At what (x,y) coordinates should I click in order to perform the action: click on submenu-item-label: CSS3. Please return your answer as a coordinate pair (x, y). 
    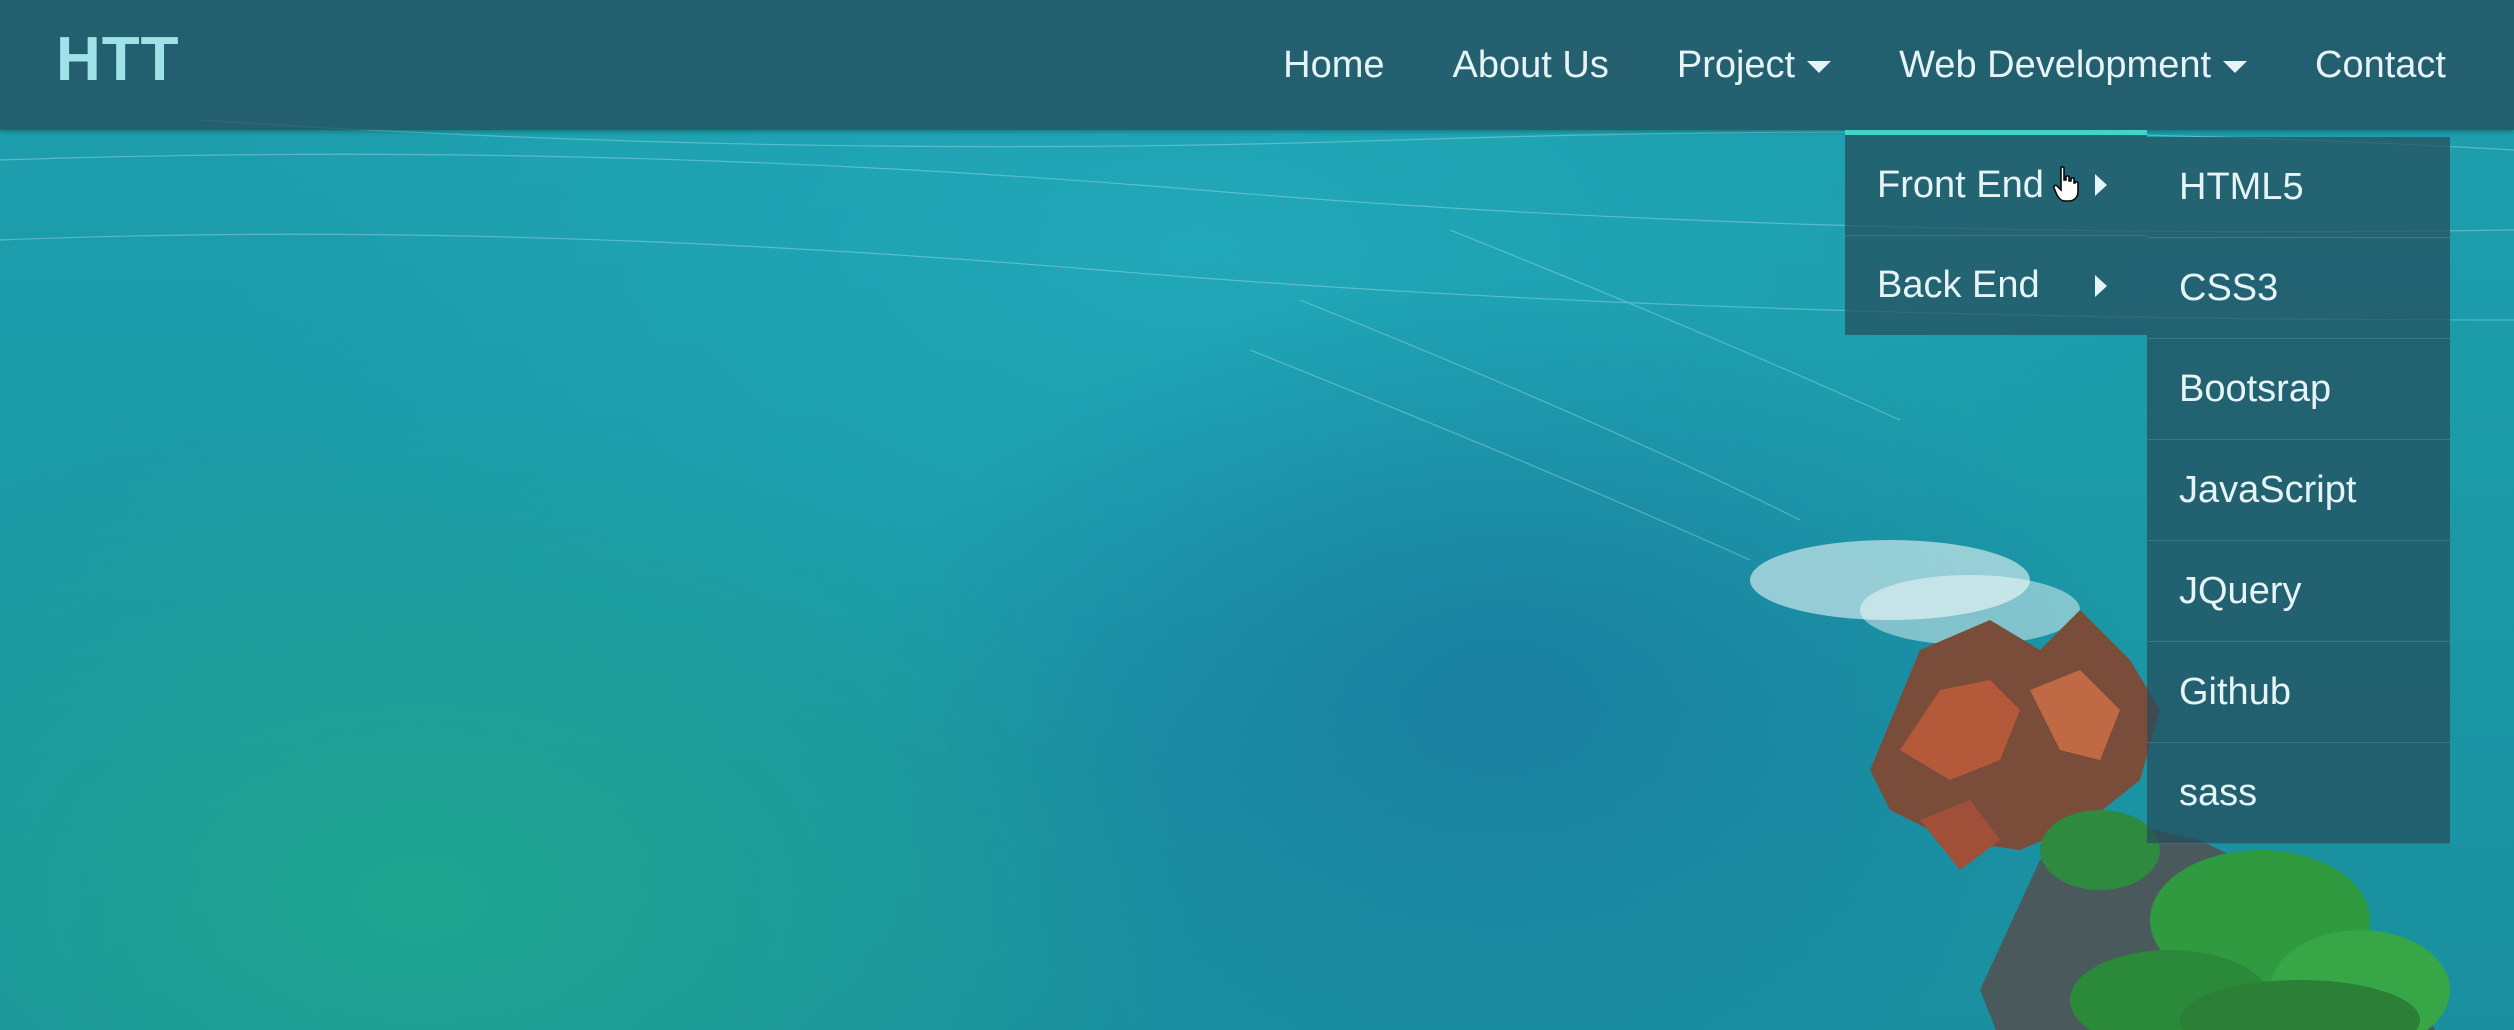
    Looking at the image, I should click on (2229, 287).